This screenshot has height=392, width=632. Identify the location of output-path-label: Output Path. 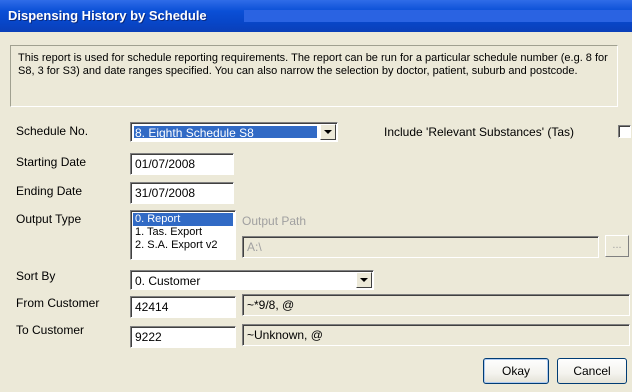
(274, 221).